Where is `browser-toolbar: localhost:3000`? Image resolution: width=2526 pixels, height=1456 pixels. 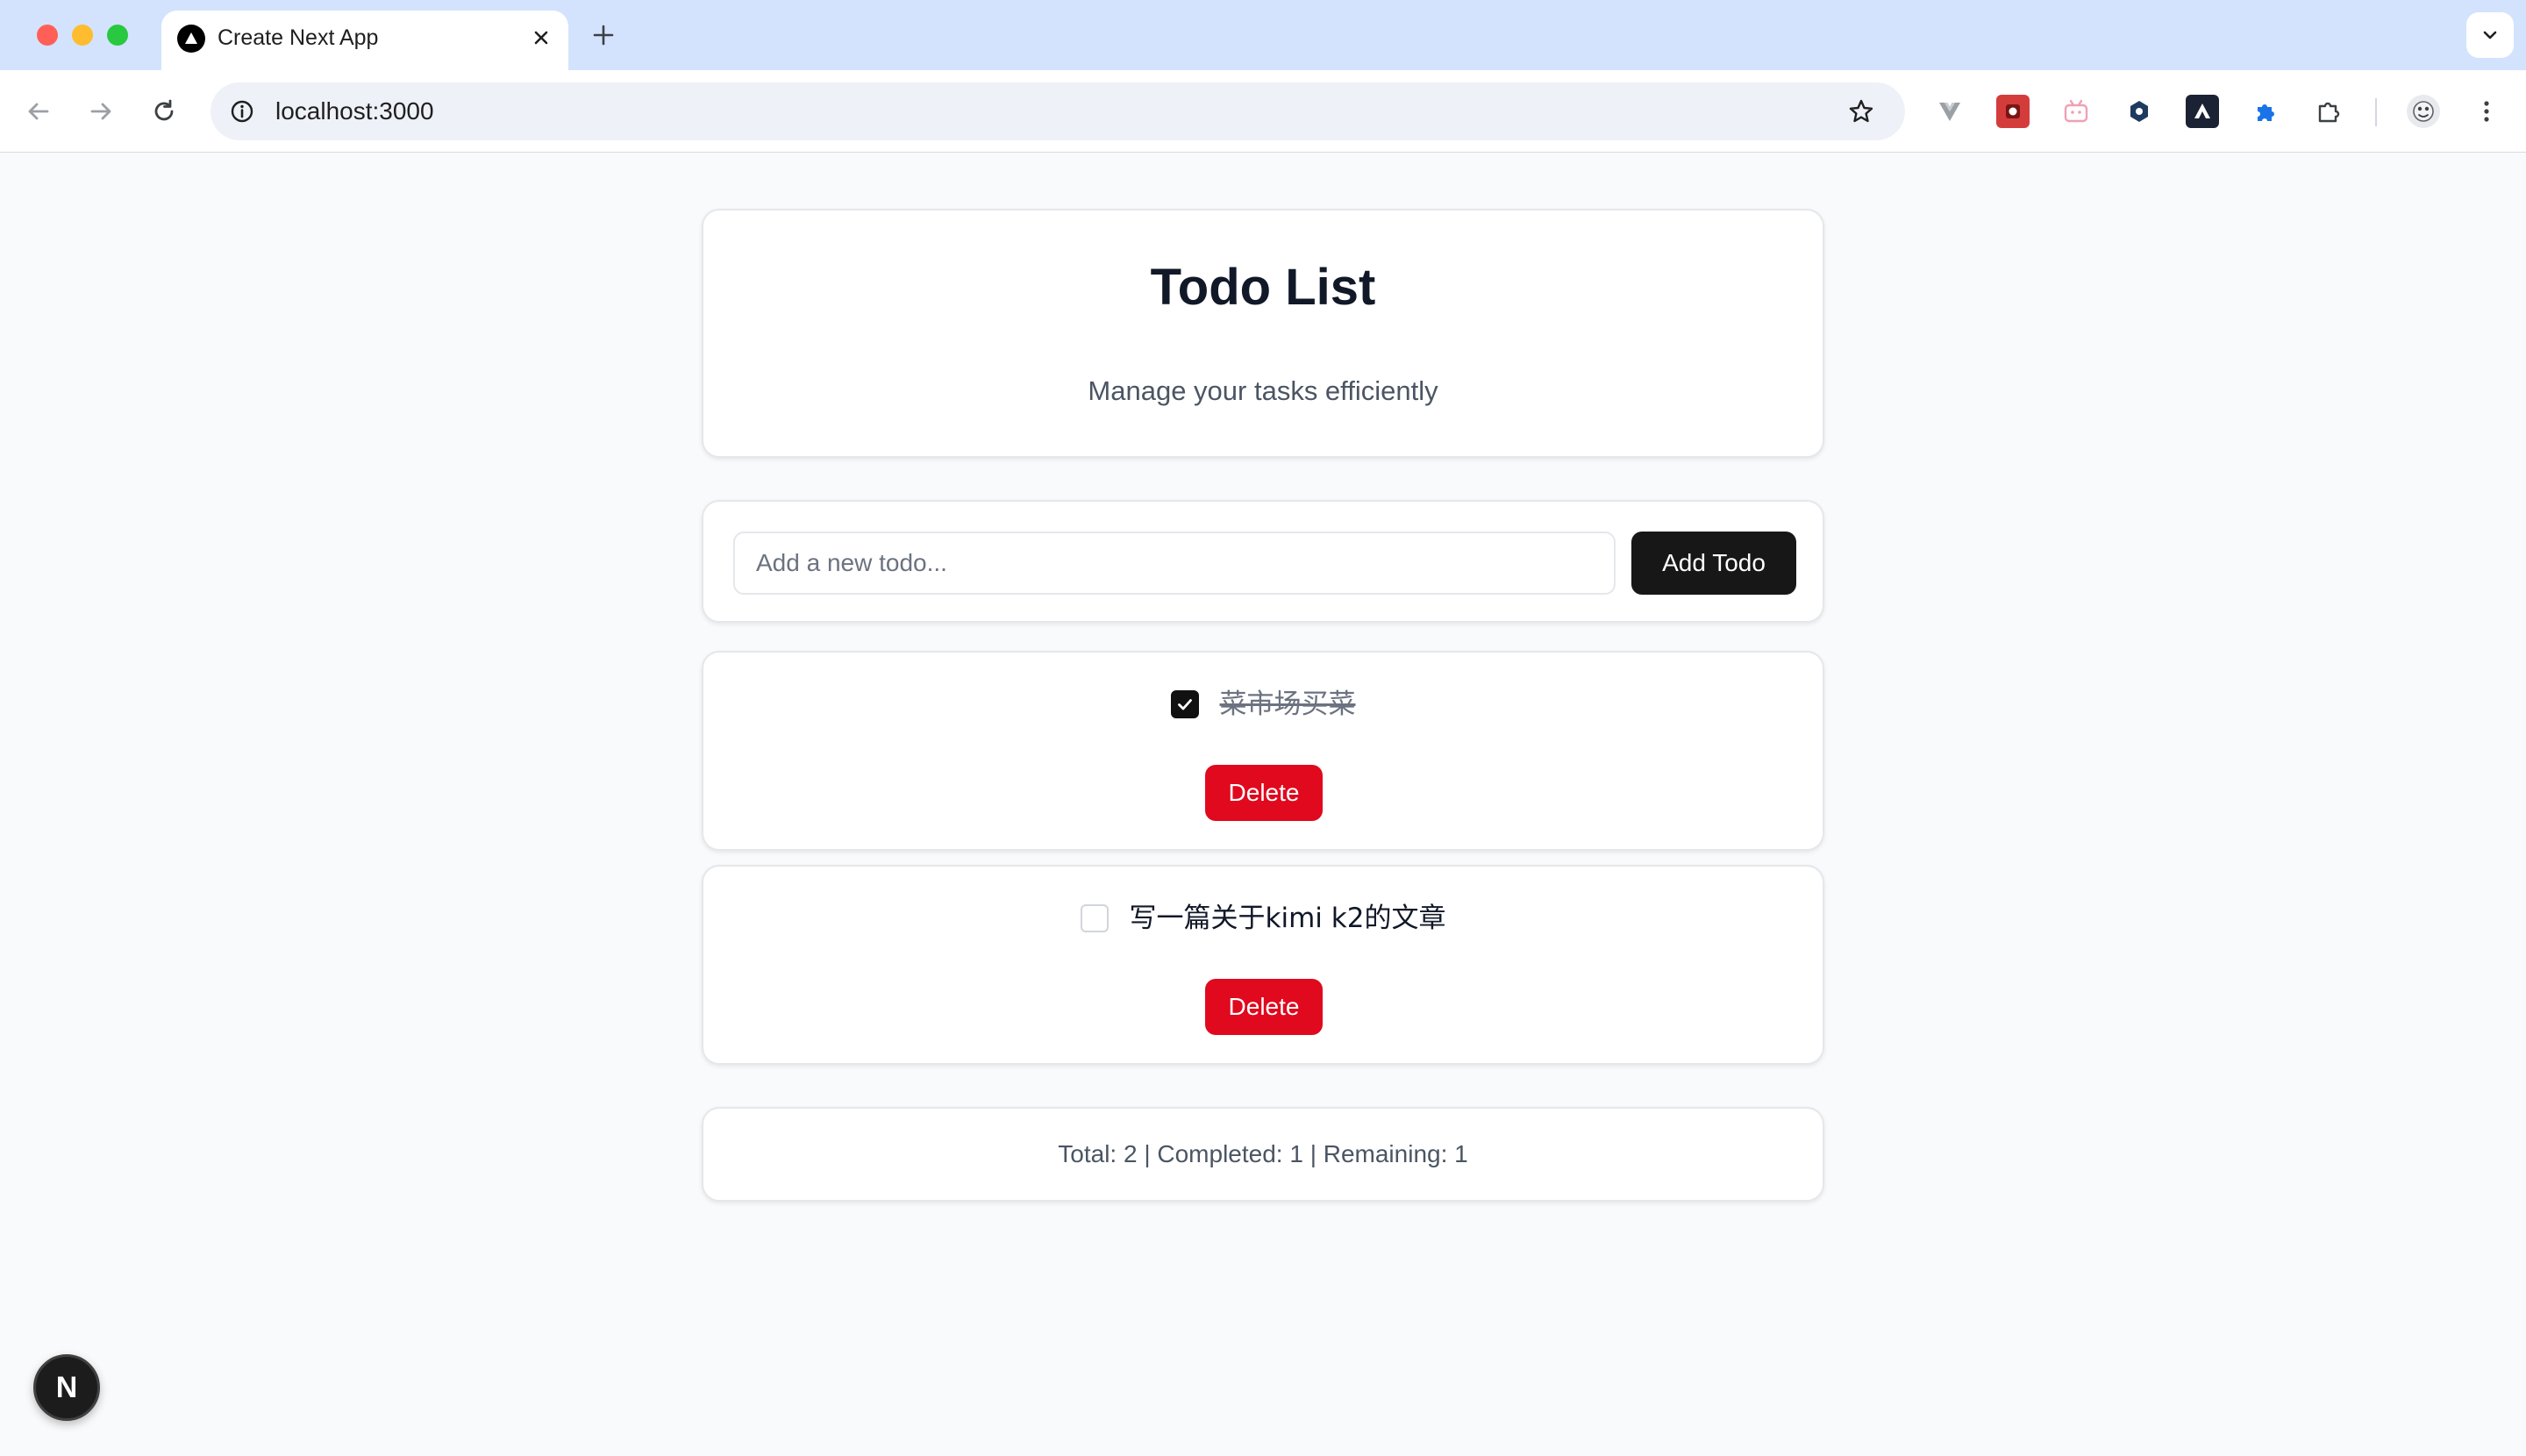 browser-toolbar: localhost:3000 is located at coordinates (1263, 111).